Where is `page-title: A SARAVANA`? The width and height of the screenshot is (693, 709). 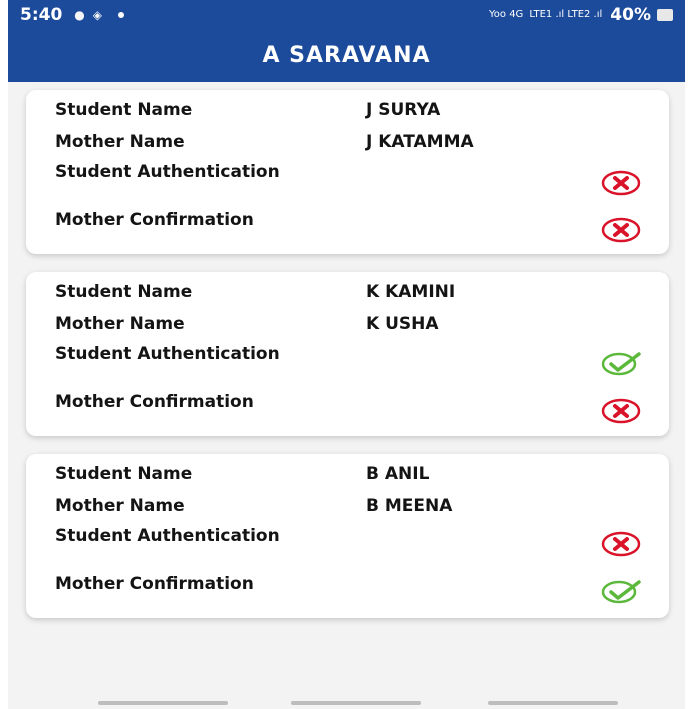 page-title: A SARAVANA is located at coordinates (346, 55).